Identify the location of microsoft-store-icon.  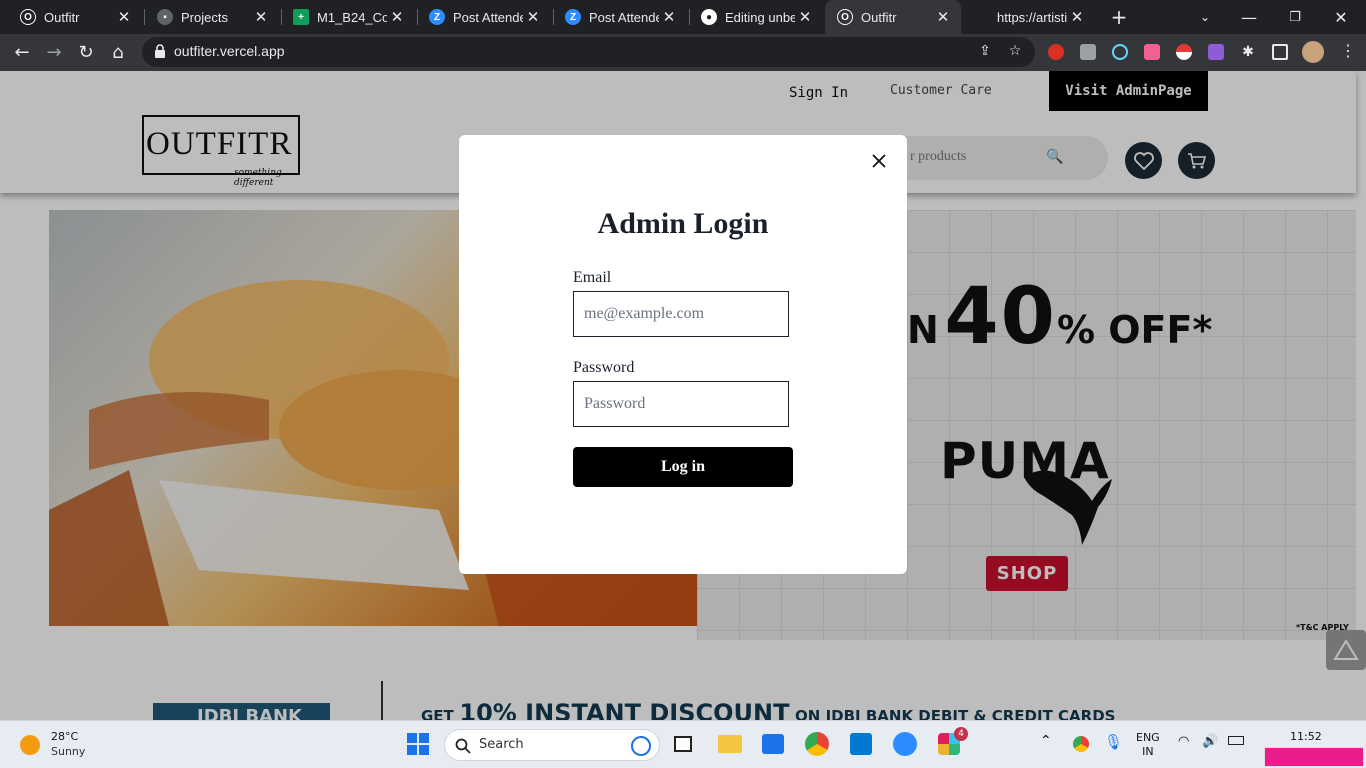
(773, 744).